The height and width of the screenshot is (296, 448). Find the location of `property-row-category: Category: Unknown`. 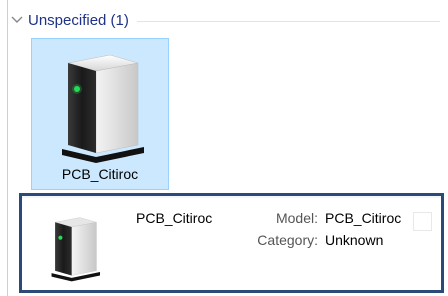

property-row-category: Category: Unknown is located at coordinates (321, 243).